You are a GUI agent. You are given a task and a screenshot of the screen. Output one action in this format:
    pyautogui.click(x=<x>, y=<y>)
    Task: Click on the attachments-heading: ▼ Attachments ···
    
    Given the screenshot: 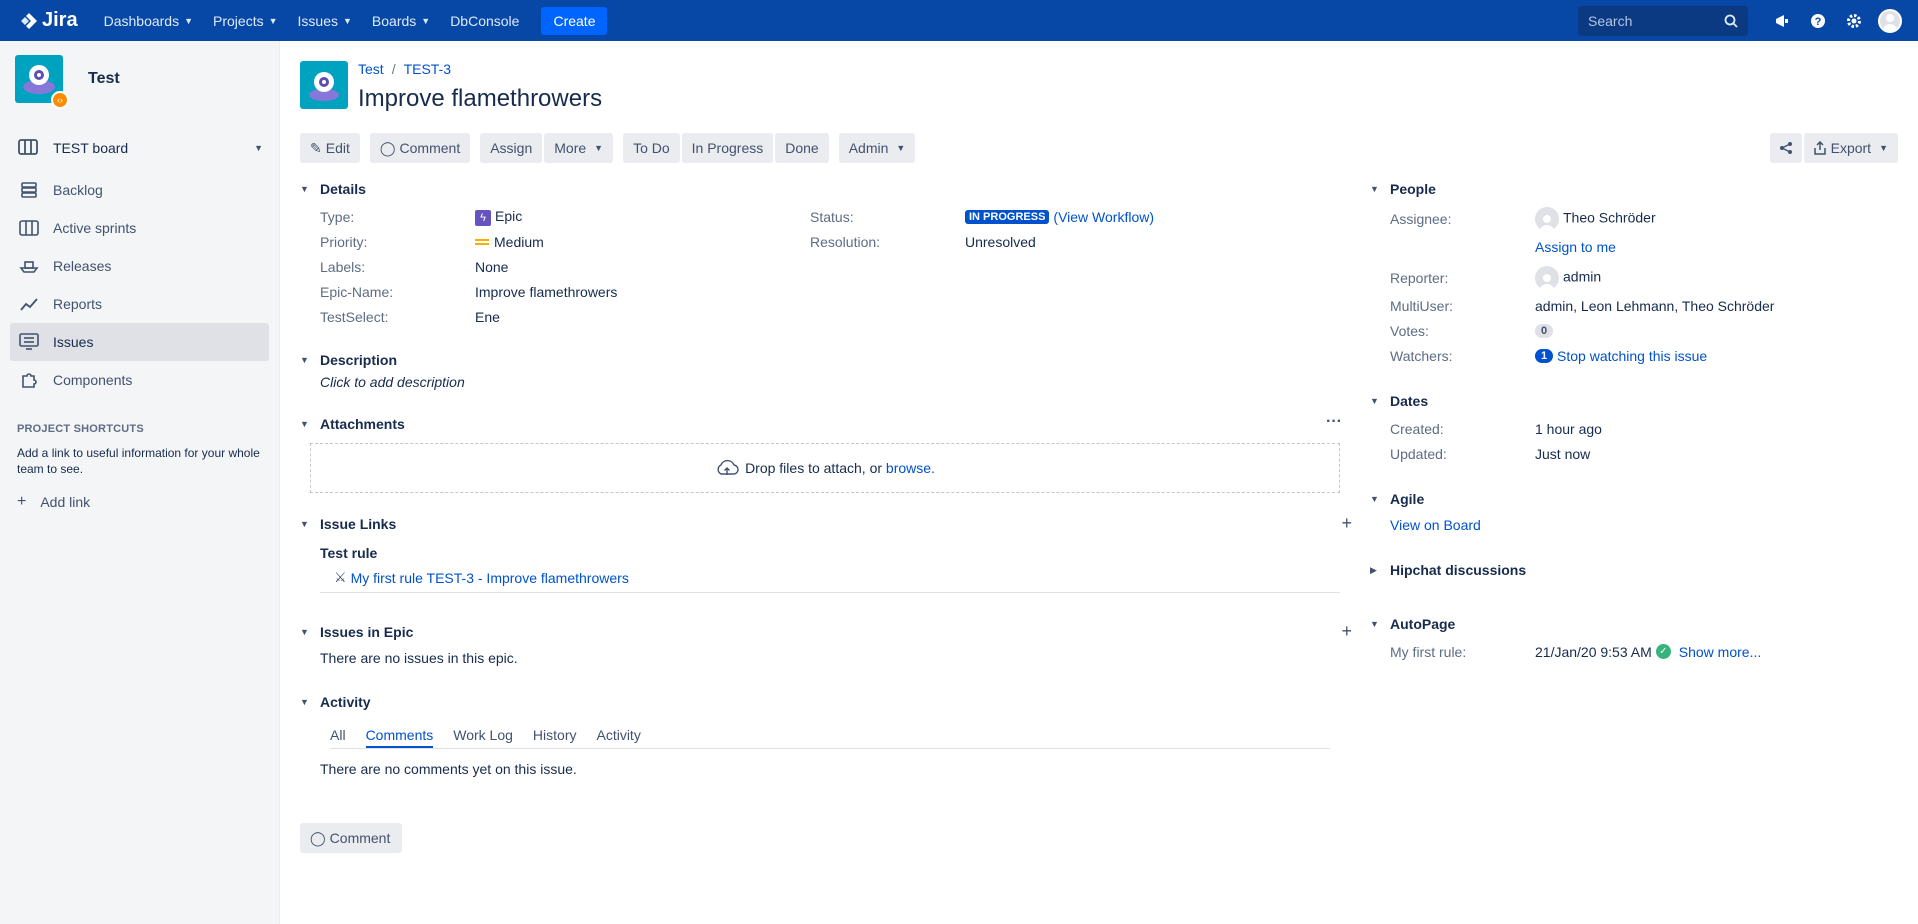 What is the action you would take?
    pyautogui.click(x=830, y=424)
    